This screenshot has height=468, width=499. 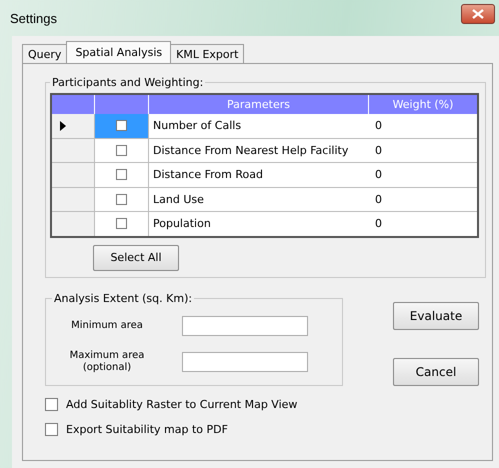 I want to click on table-cell-text: Number of Calls, so click(x=197, y=126).